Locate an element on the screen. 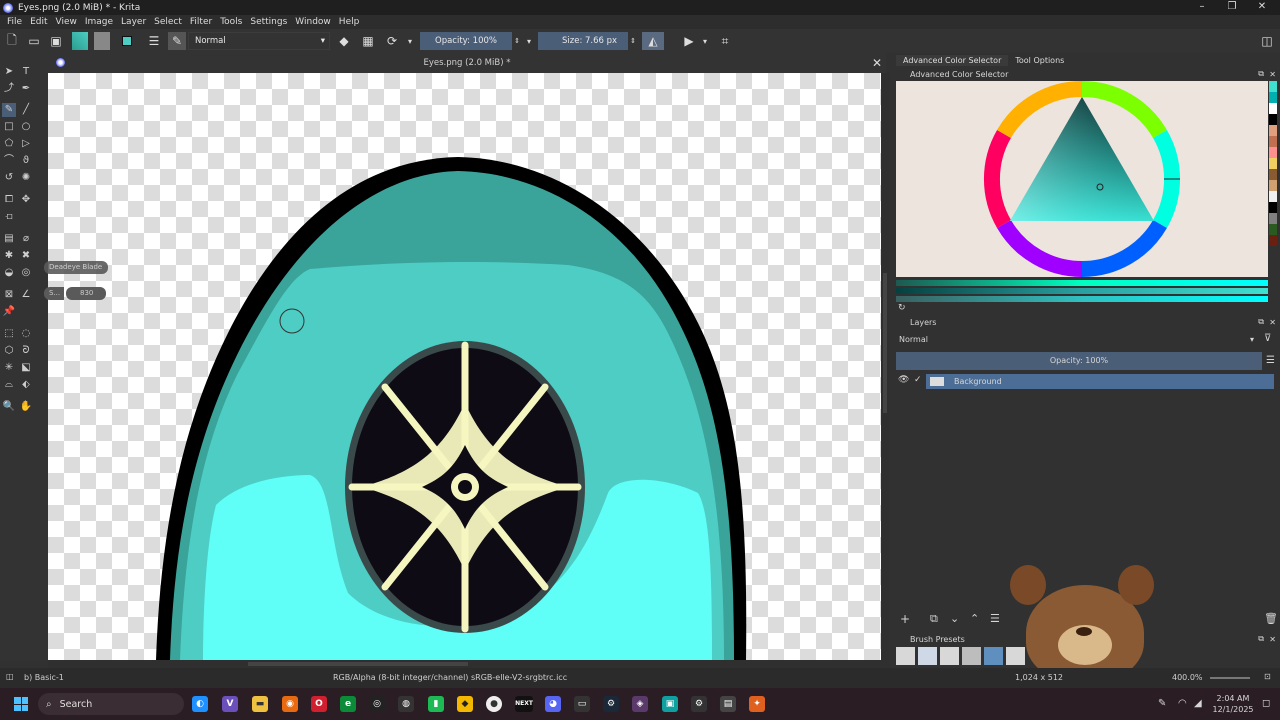  gradient-tool-icon: ▤ is located at coordinates (9, 239).